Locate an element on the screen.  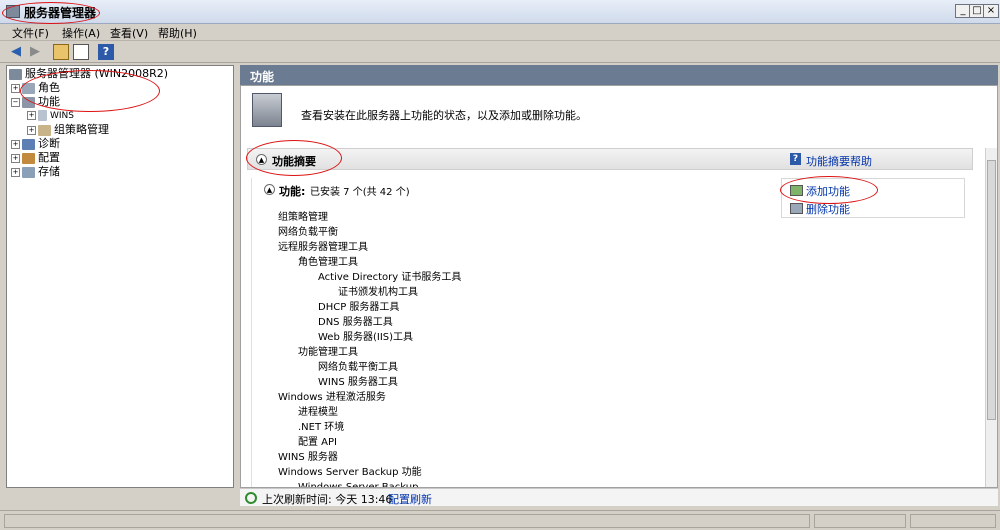
back-arrow-icon: ◀ is located at coordinates (16, 52).